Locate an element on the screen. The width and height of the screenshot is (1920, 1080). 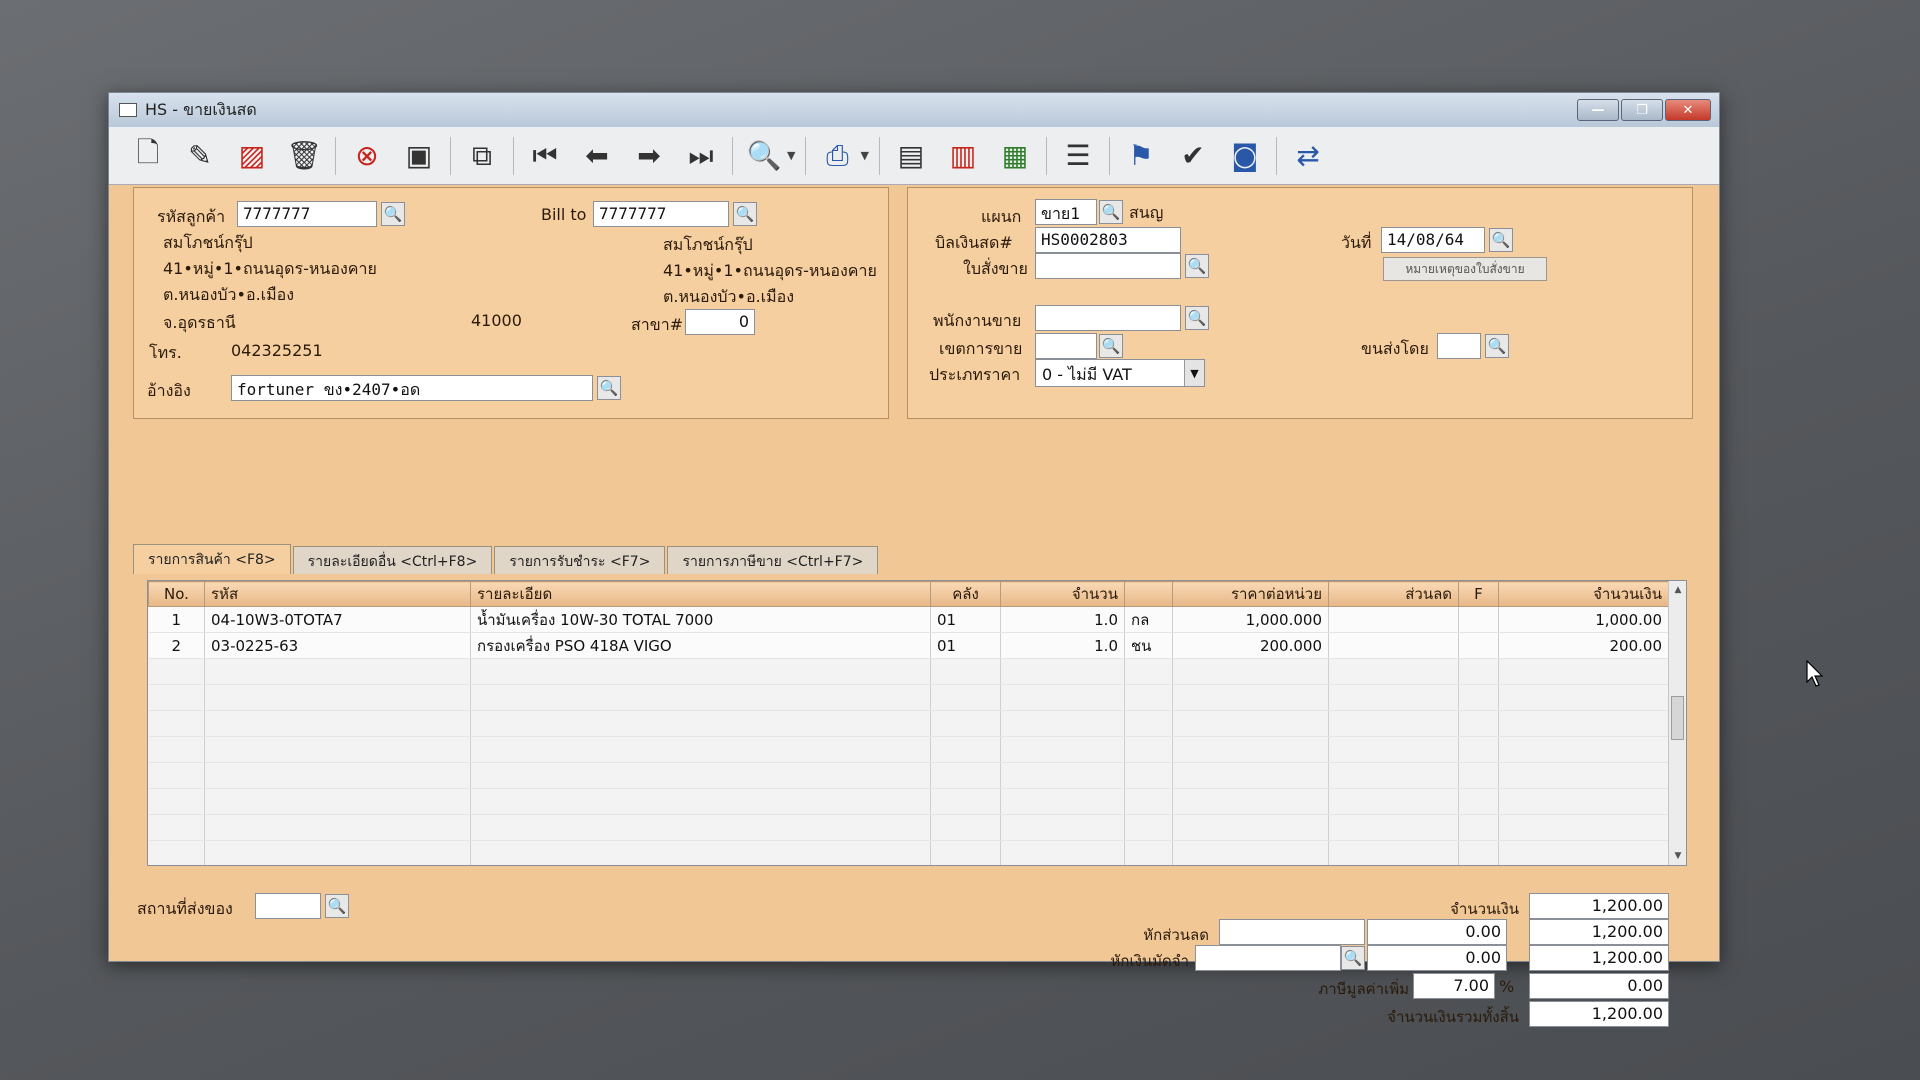
ship-by-label: ขนส่งโดย is located at coordinates (1395, 348).